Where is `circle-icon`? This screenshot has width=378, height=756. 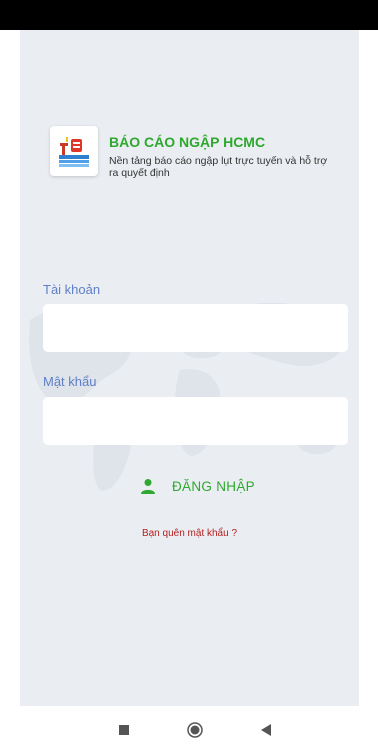 circle-icon is located at coordinates (195, 730).